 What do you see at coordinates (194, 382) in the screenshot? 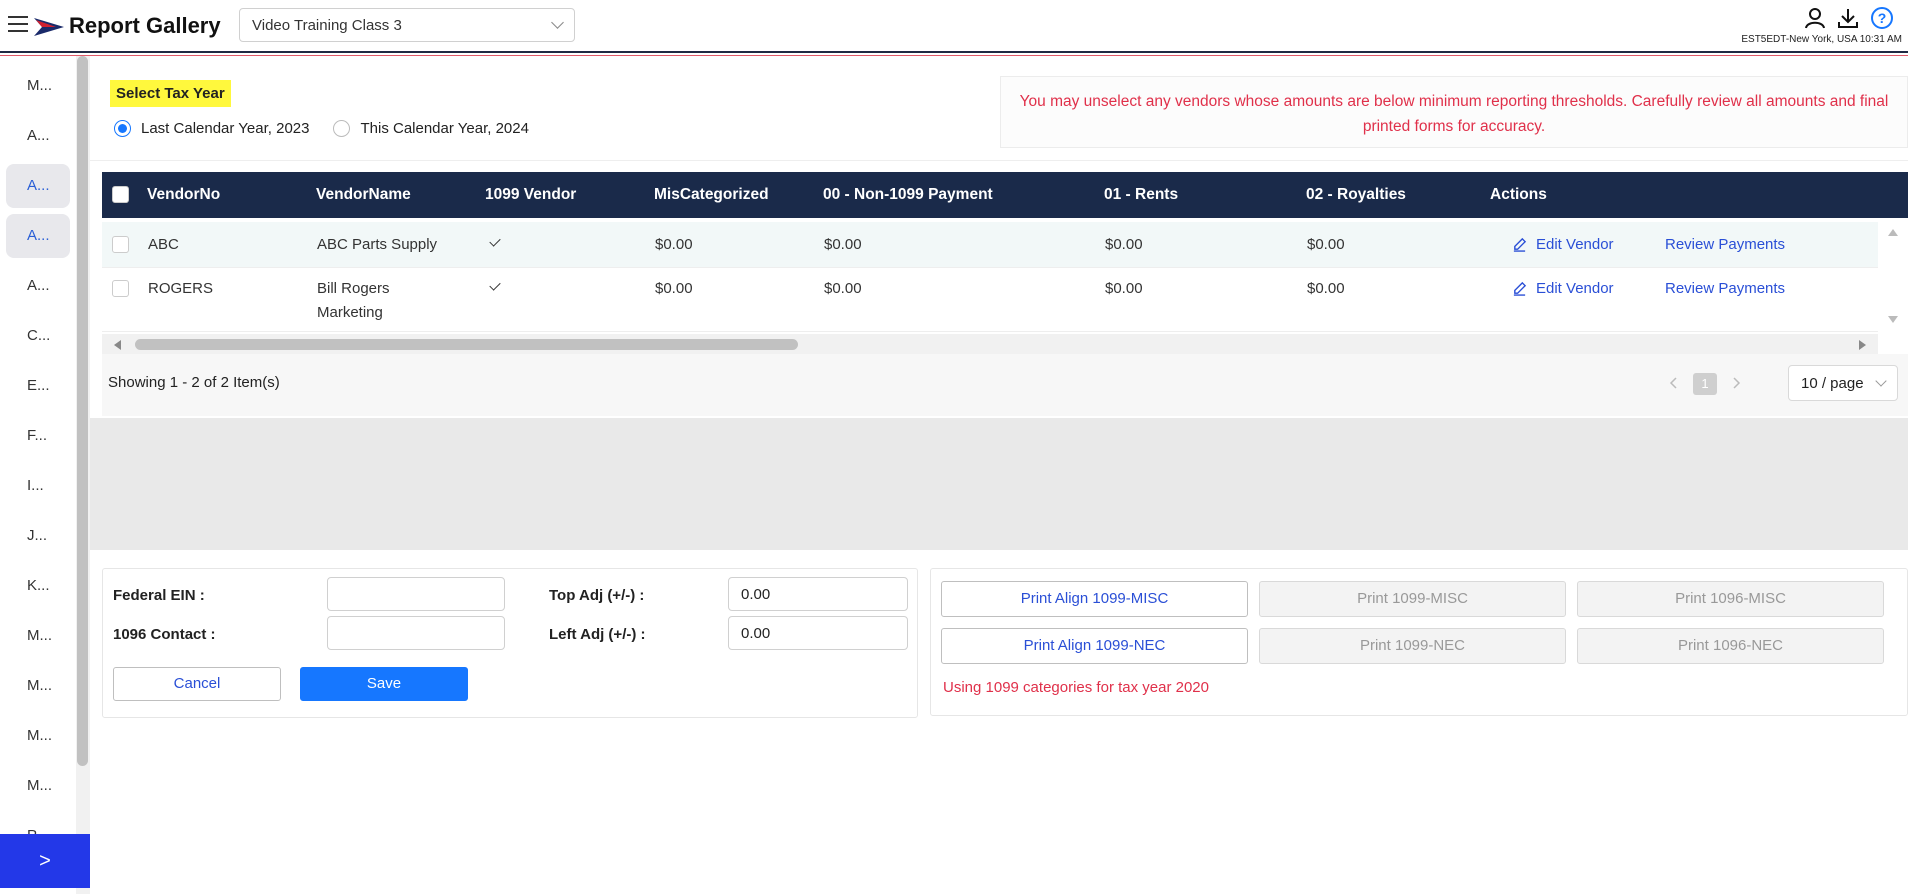
I see `showing-count: Showing 1 - 2 of 2 Item(s)` at bounding box center [194, 382].